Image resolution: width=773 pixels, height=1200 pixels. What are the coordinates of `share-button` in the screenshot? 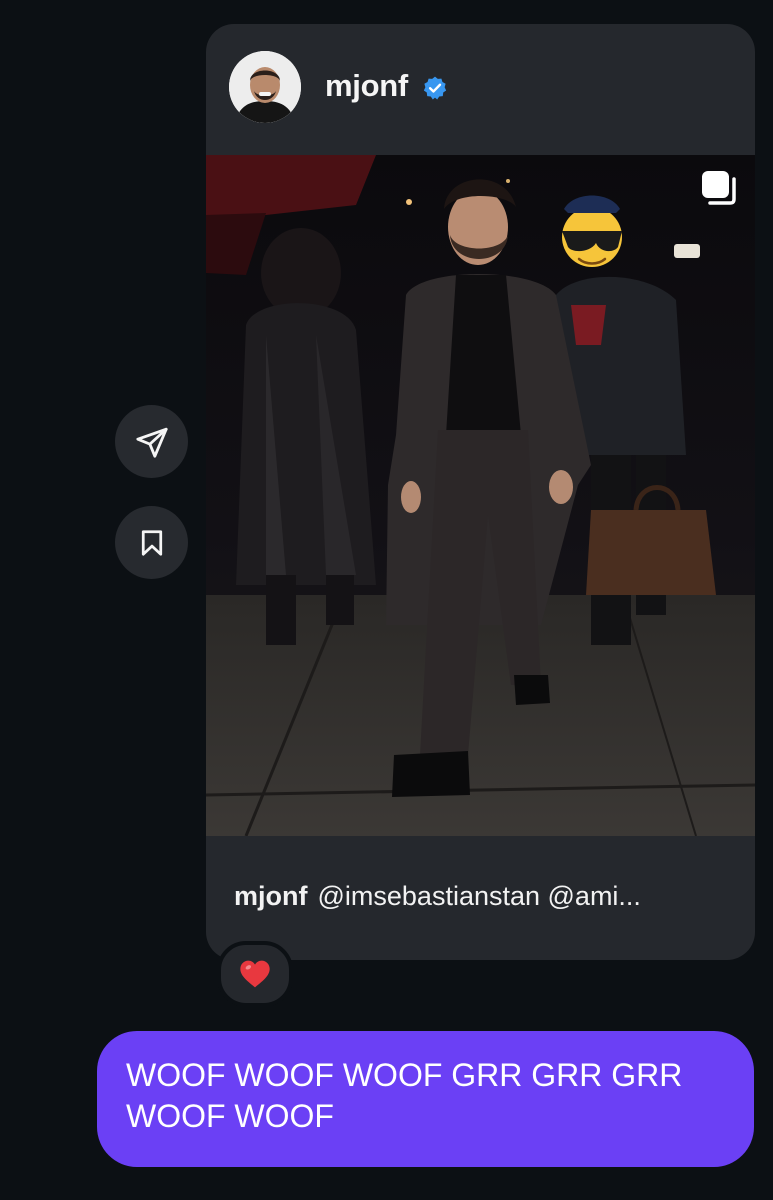 It's located at (151, 441).